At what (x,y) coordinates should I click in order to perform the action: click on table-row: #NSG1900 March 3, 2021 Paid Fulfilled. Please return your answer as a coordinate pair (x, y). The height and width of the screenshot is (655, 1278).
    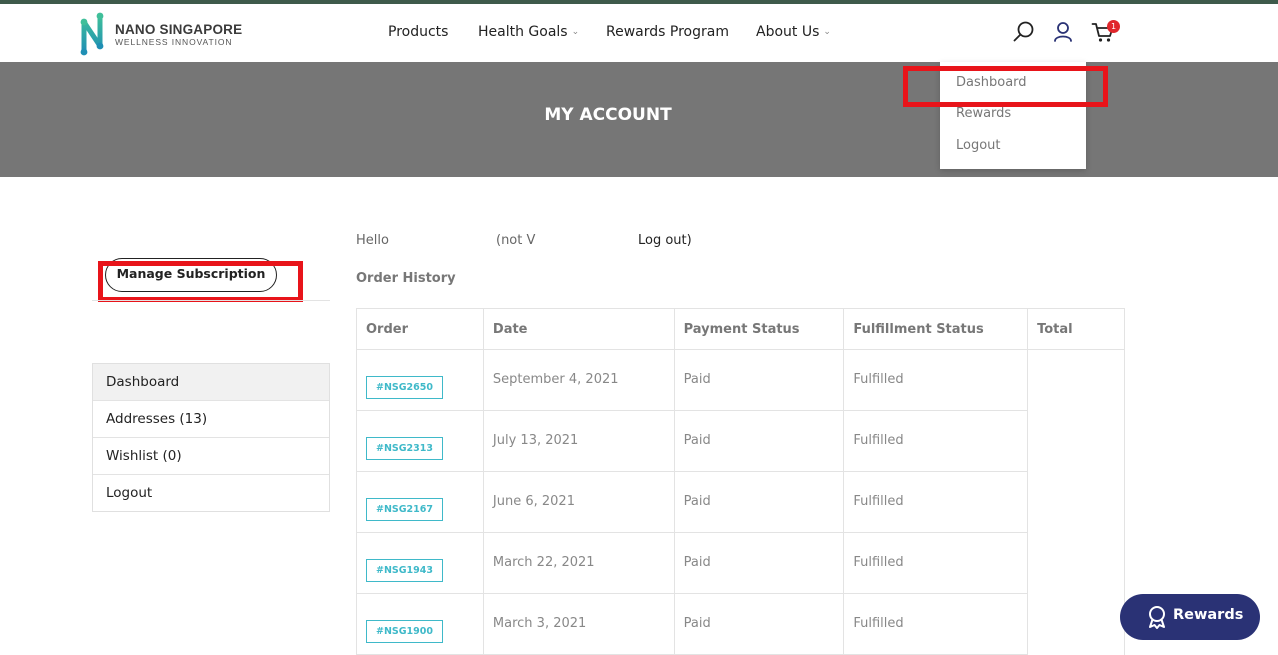
    Looking at the image, I should click on (740, 624).